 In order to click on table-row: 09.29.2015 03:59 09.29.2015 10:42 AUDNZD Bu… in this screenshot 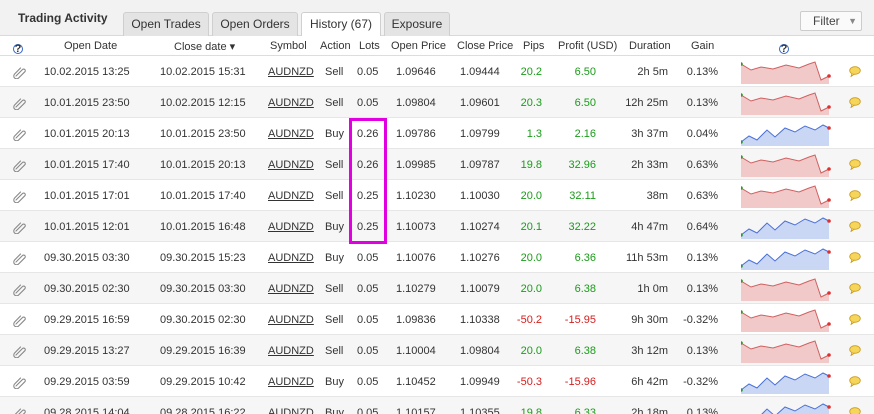, I will do `click(437, 381)`.